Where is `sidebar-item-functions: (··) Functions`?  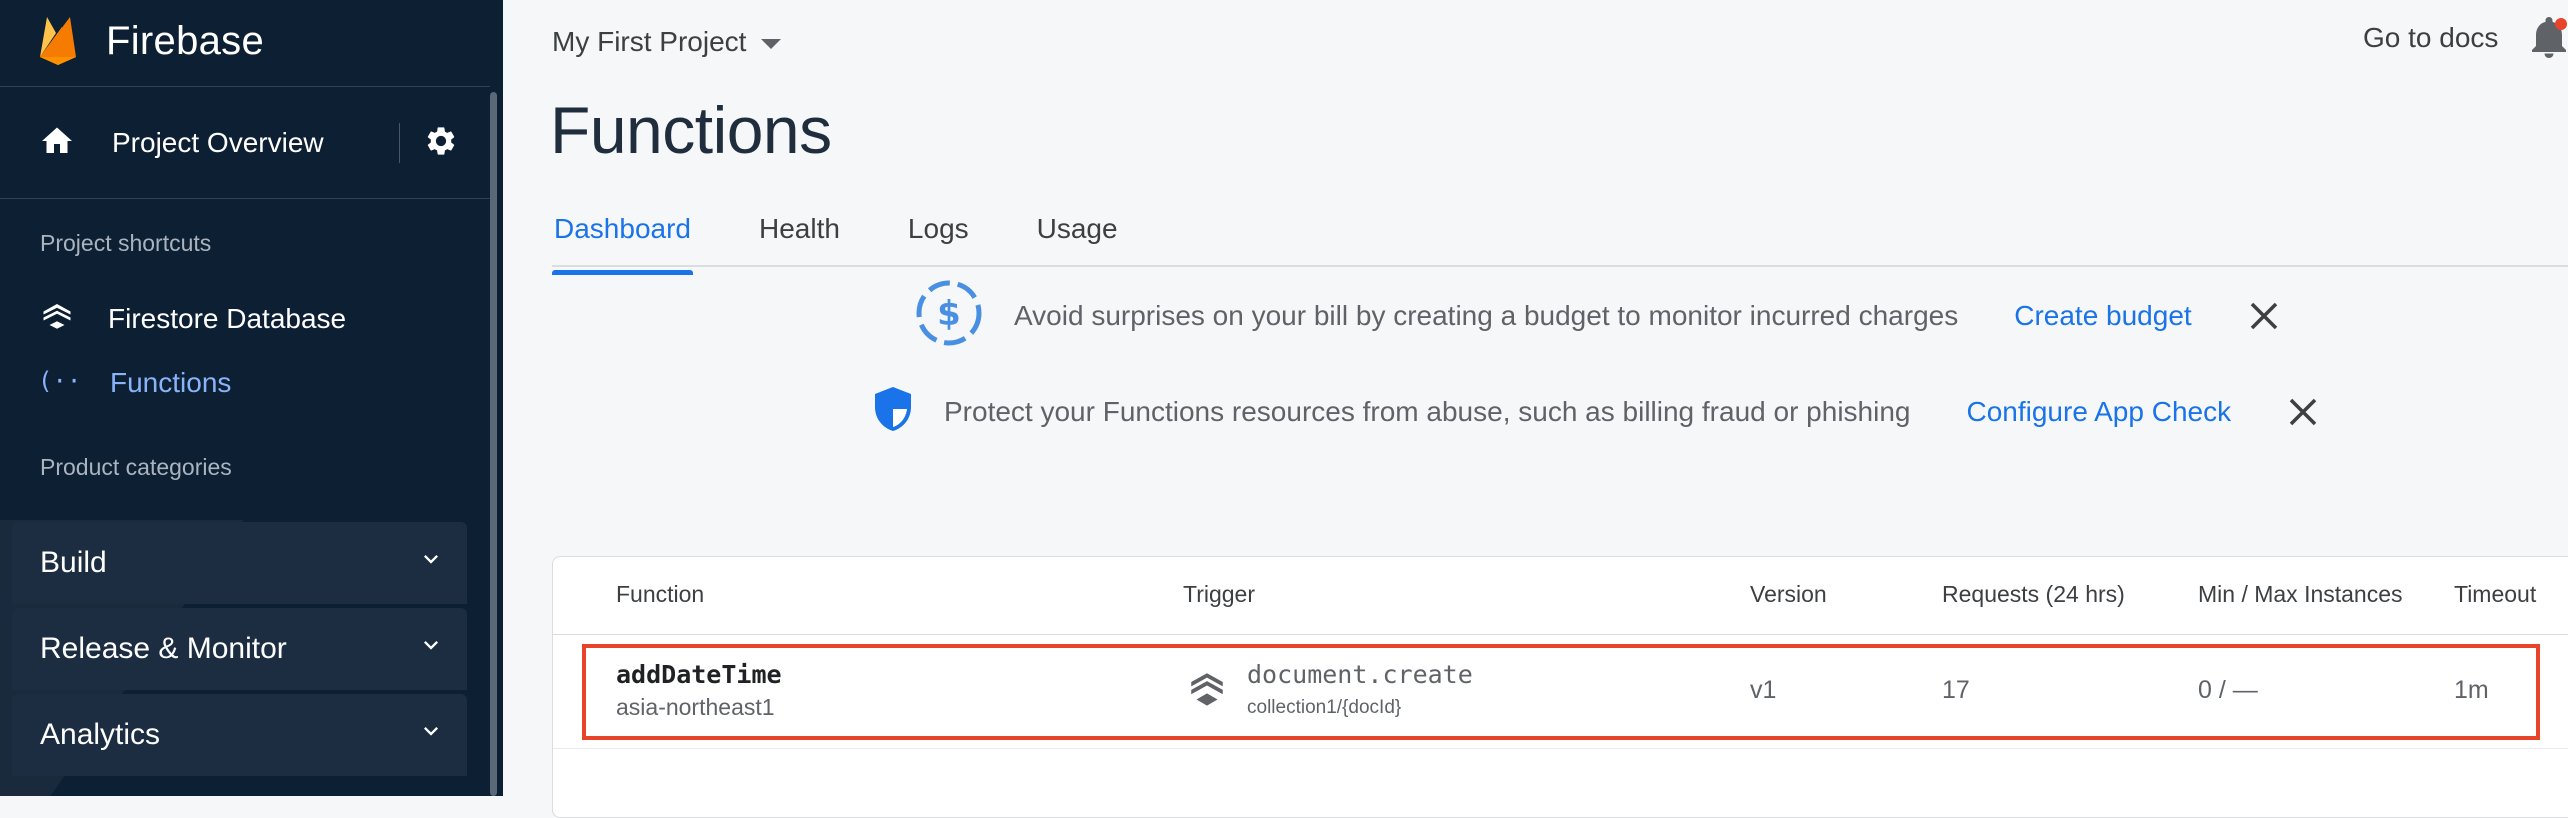 sidebar-item-functions: (··) Functions is located at coordinates (134, 383).